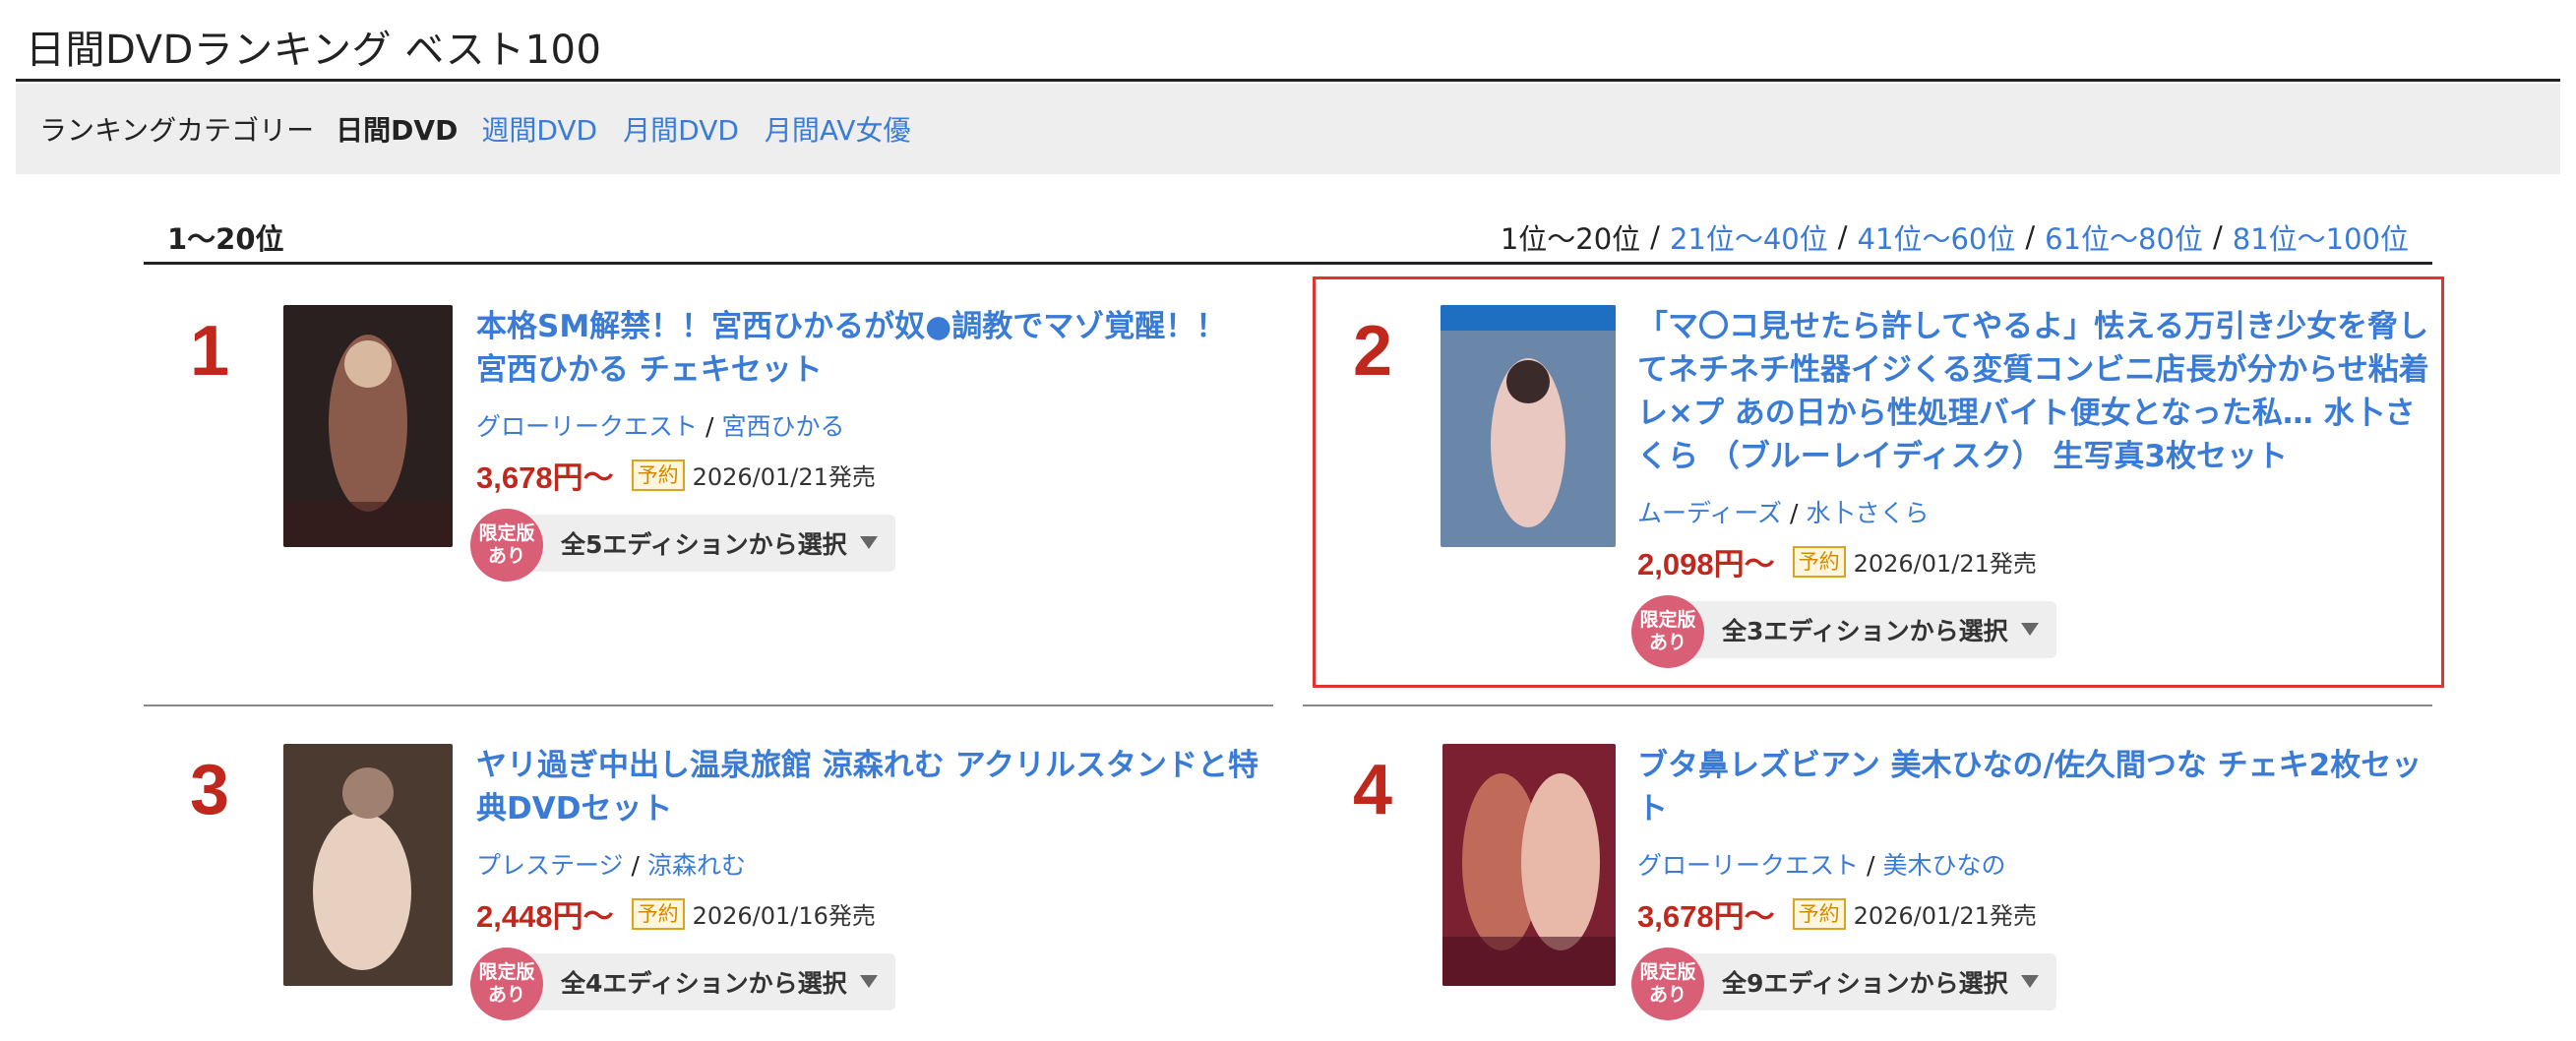 This screenshot has width=2576, height=1041. I want to click on actress-link: 涼森れむ, so click(696, 865).